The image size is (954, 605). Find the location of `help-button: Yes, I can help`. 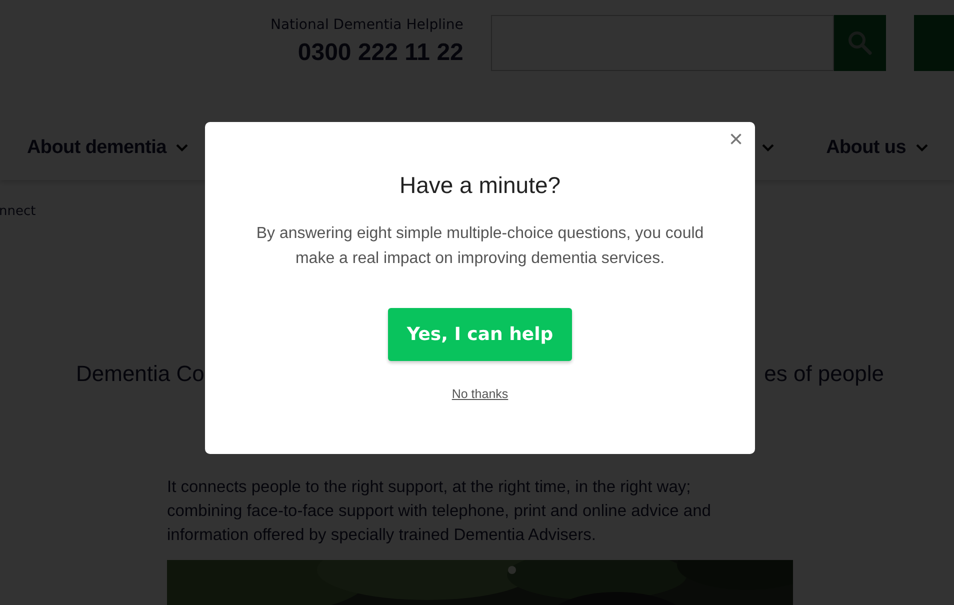

help-button: Yes, I can help is located at coordinates (480, 334).